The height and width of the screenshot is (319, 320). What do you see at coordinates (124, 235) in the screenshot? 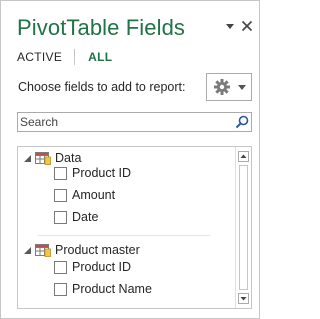
I see `table-divider` at bounding box center [124, 235].